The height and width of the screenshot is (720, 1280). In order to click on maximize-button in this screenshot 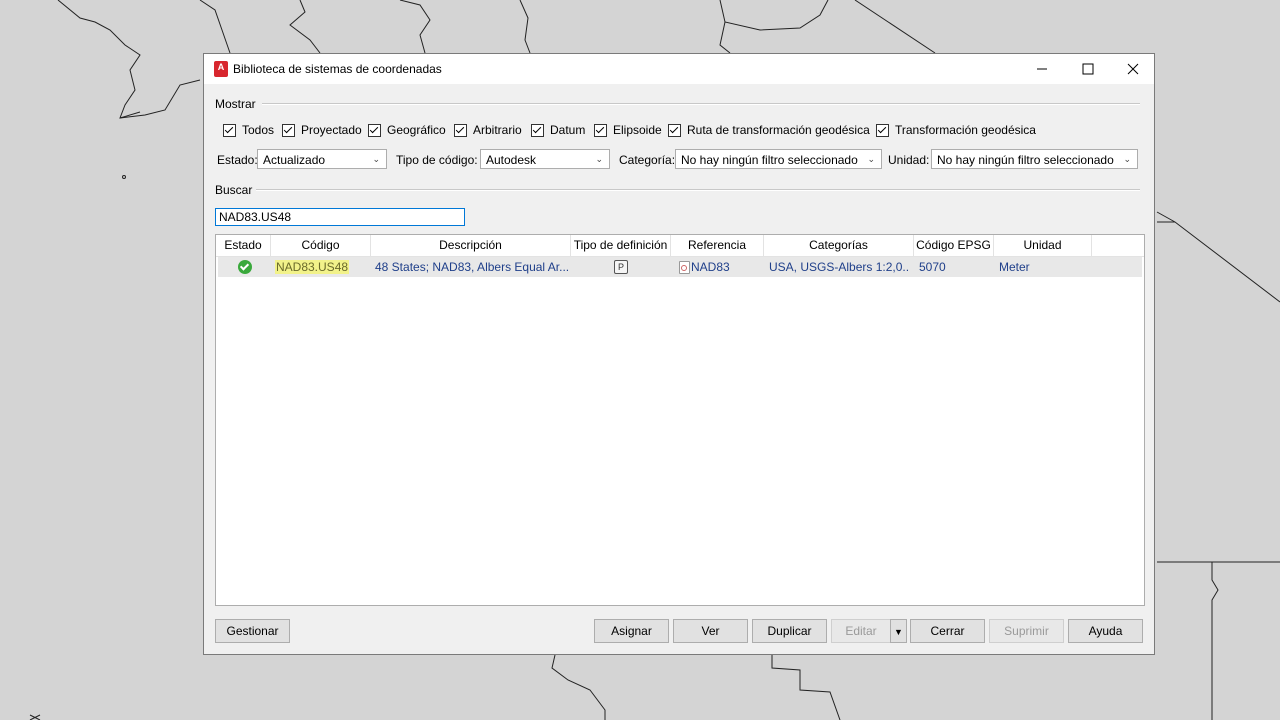, I will do `click(1088, 69)`.